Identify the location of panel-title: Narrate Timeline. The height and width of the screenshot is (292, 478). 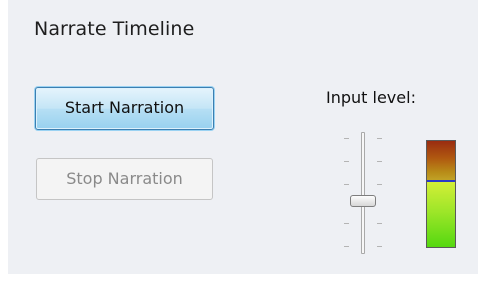
(114, 29).